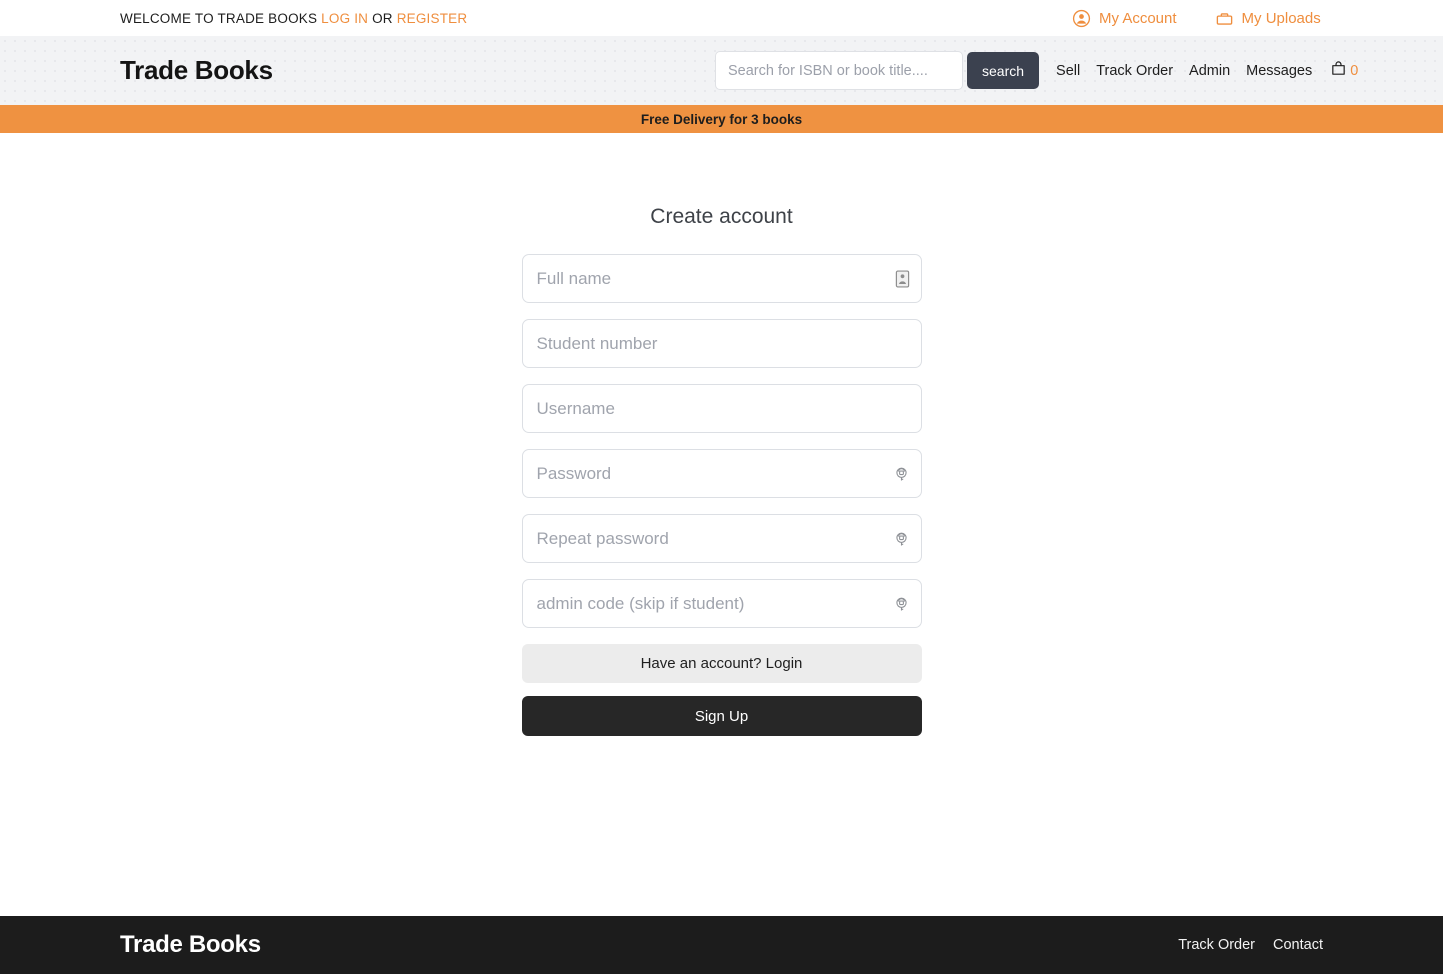 The image size is (1443, 974). Describe the element at coordinates (1134, 71) in the screenshot. I see `nav-item-track-order: Track Order` at that location.